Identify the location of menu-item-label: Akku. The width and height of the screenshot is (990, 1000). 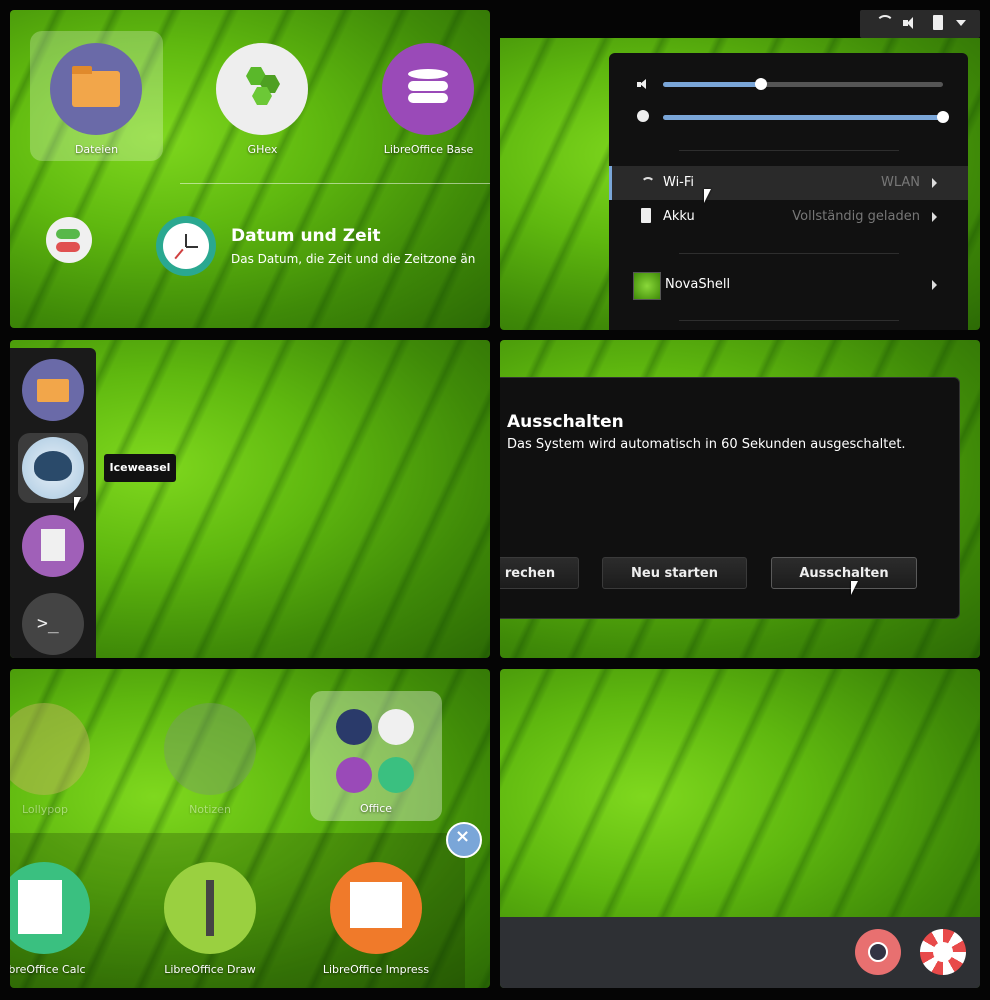
(679, 216).